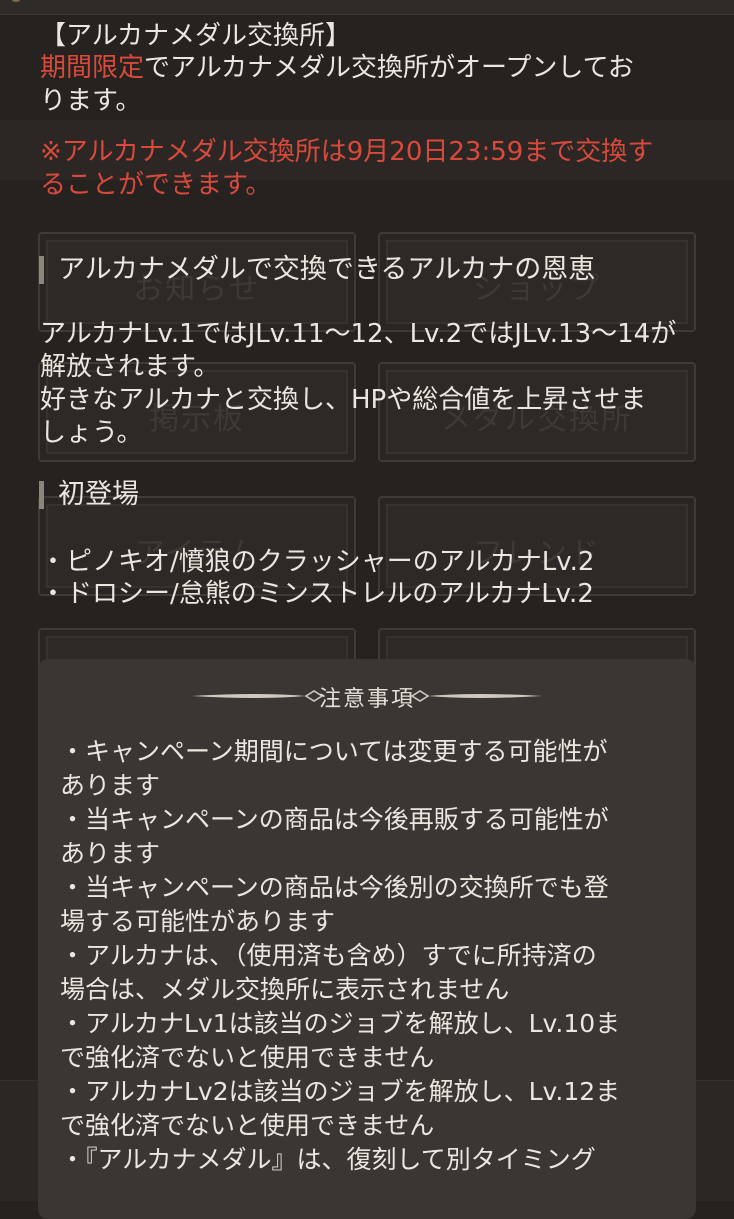  I want to click on section-title-benefits: アルカナメダルで交換できるアルカナの恩恵, so click(327, 269).